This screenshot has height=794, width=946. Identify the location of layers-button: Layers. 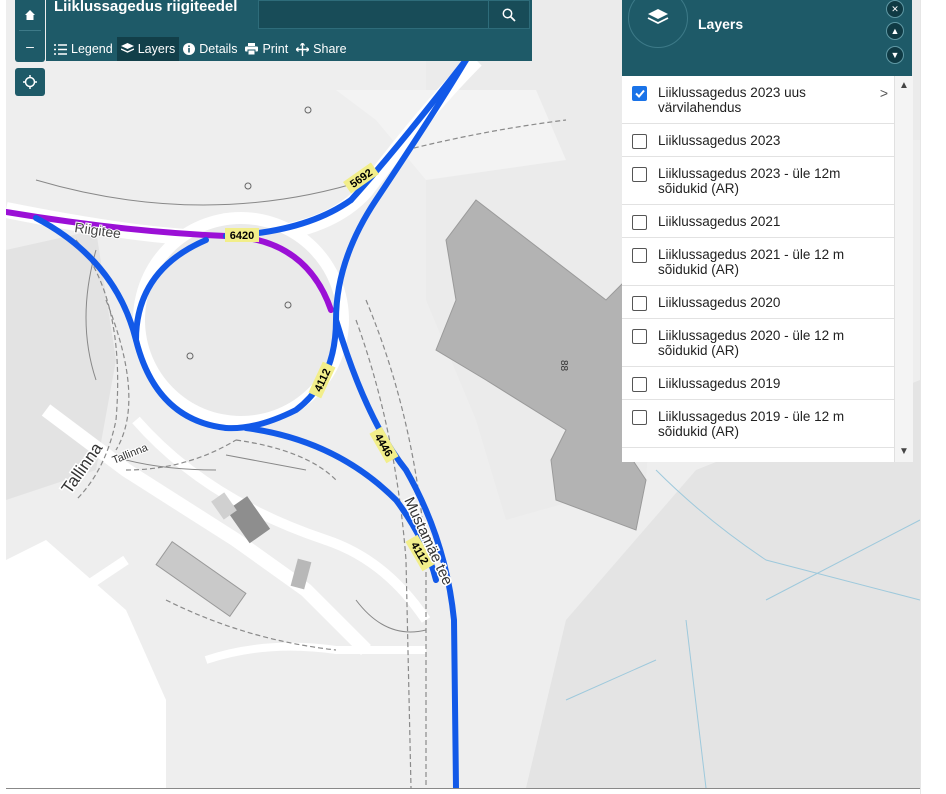
(148, 49).